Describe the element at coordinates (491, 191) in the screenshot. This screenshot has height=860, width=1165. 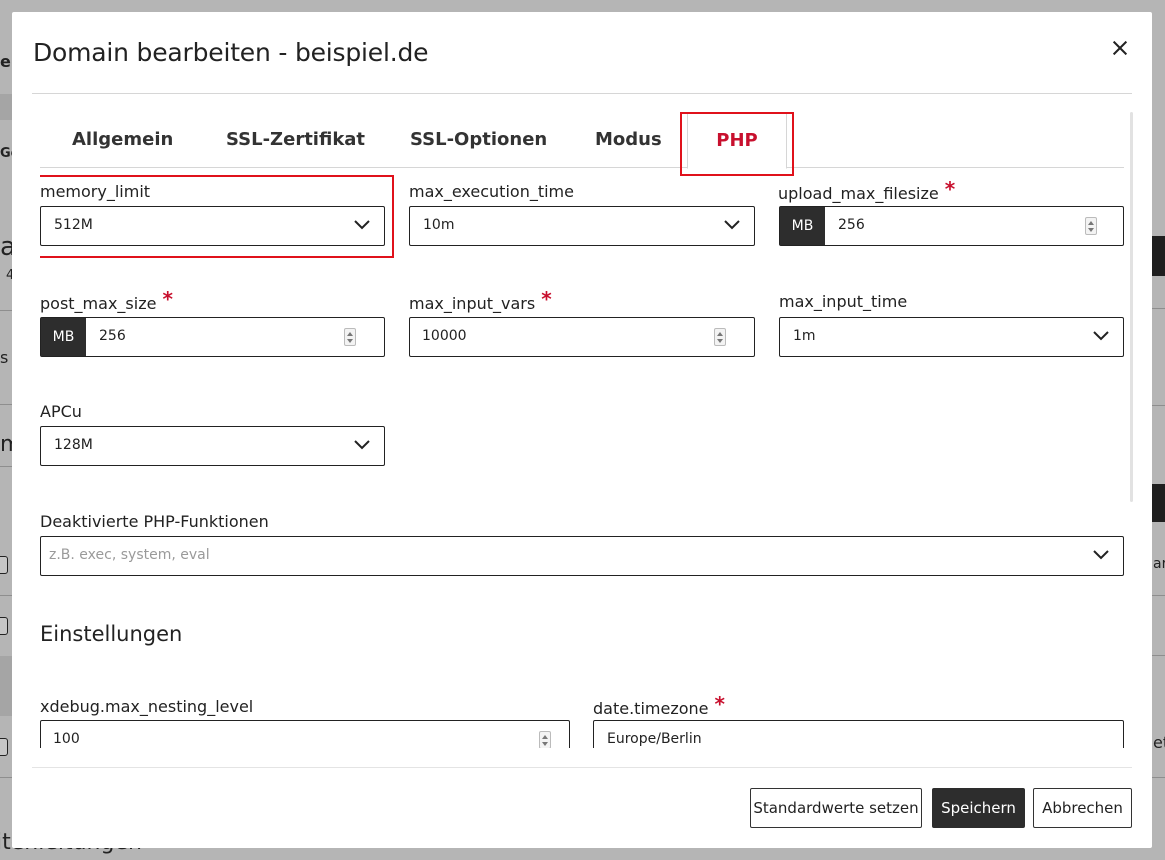
I see `max-execution-time-label: max_execution_time` at that location.